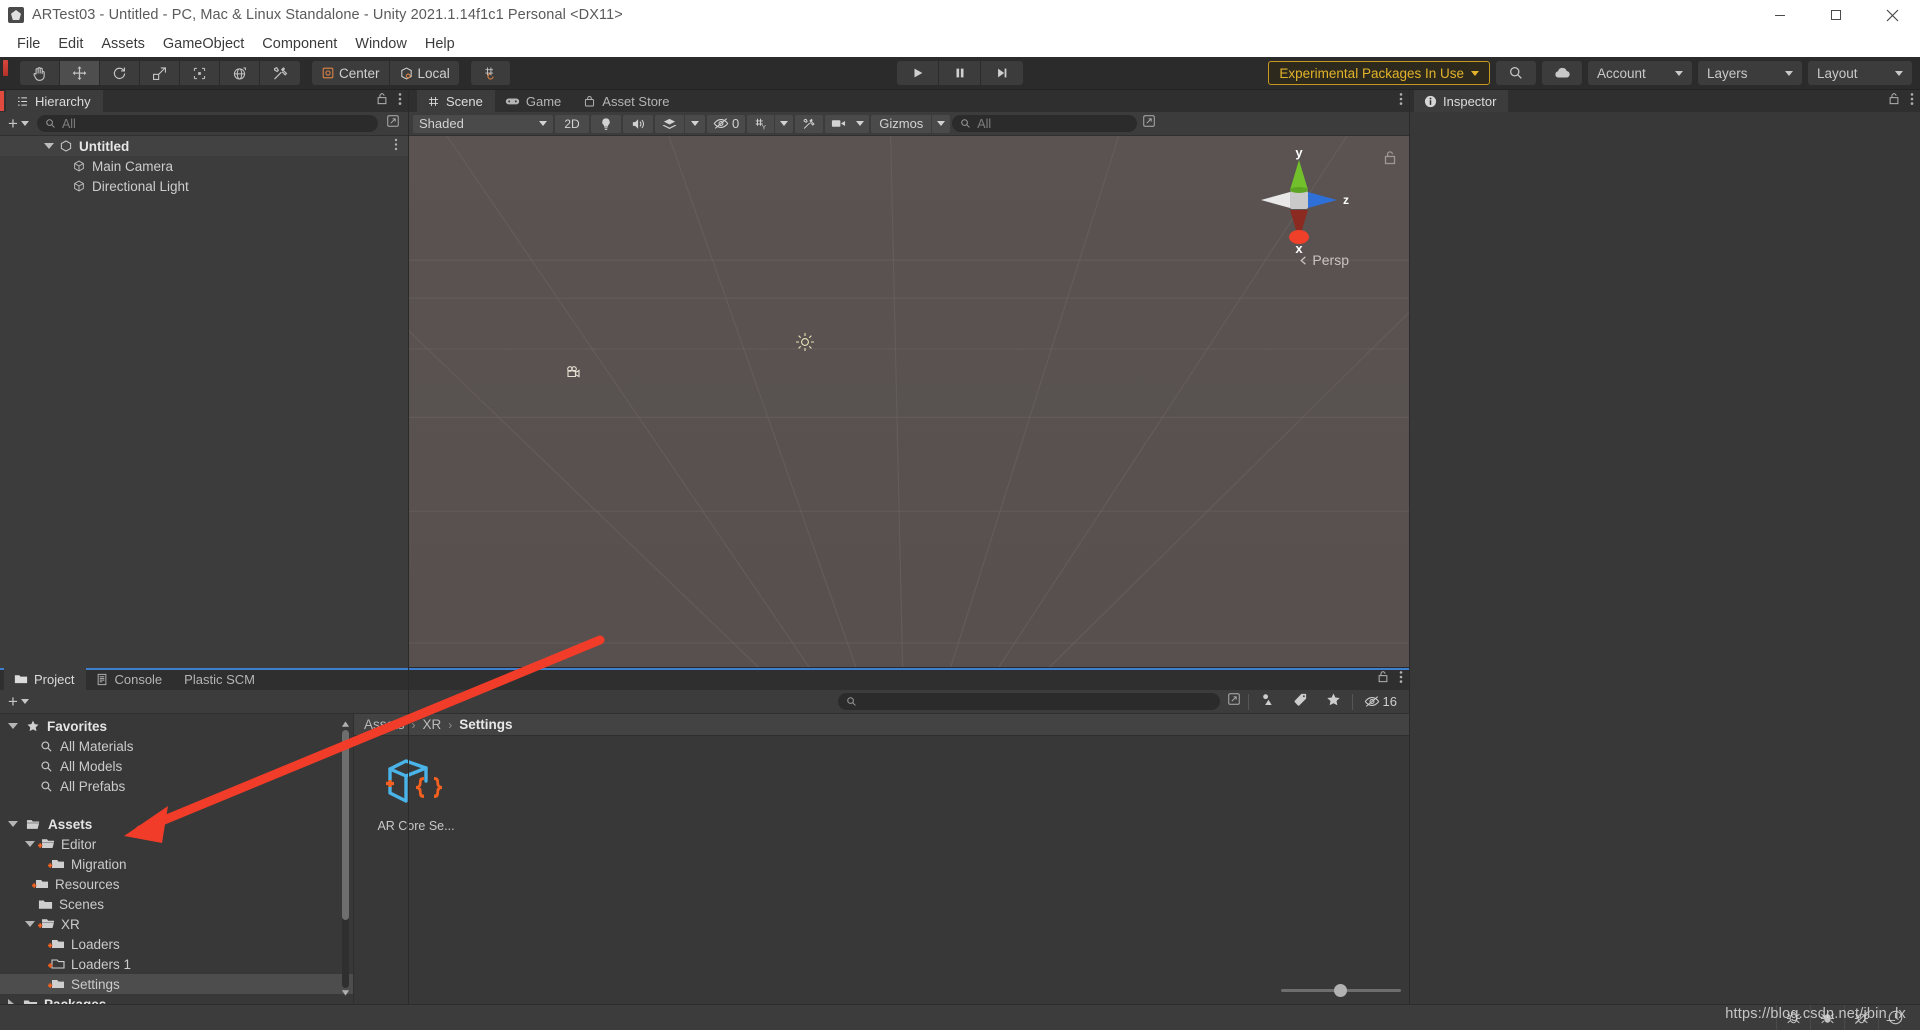  I want to click on tree-row-all-prefabs: All Prefabs, so click(176, 786).